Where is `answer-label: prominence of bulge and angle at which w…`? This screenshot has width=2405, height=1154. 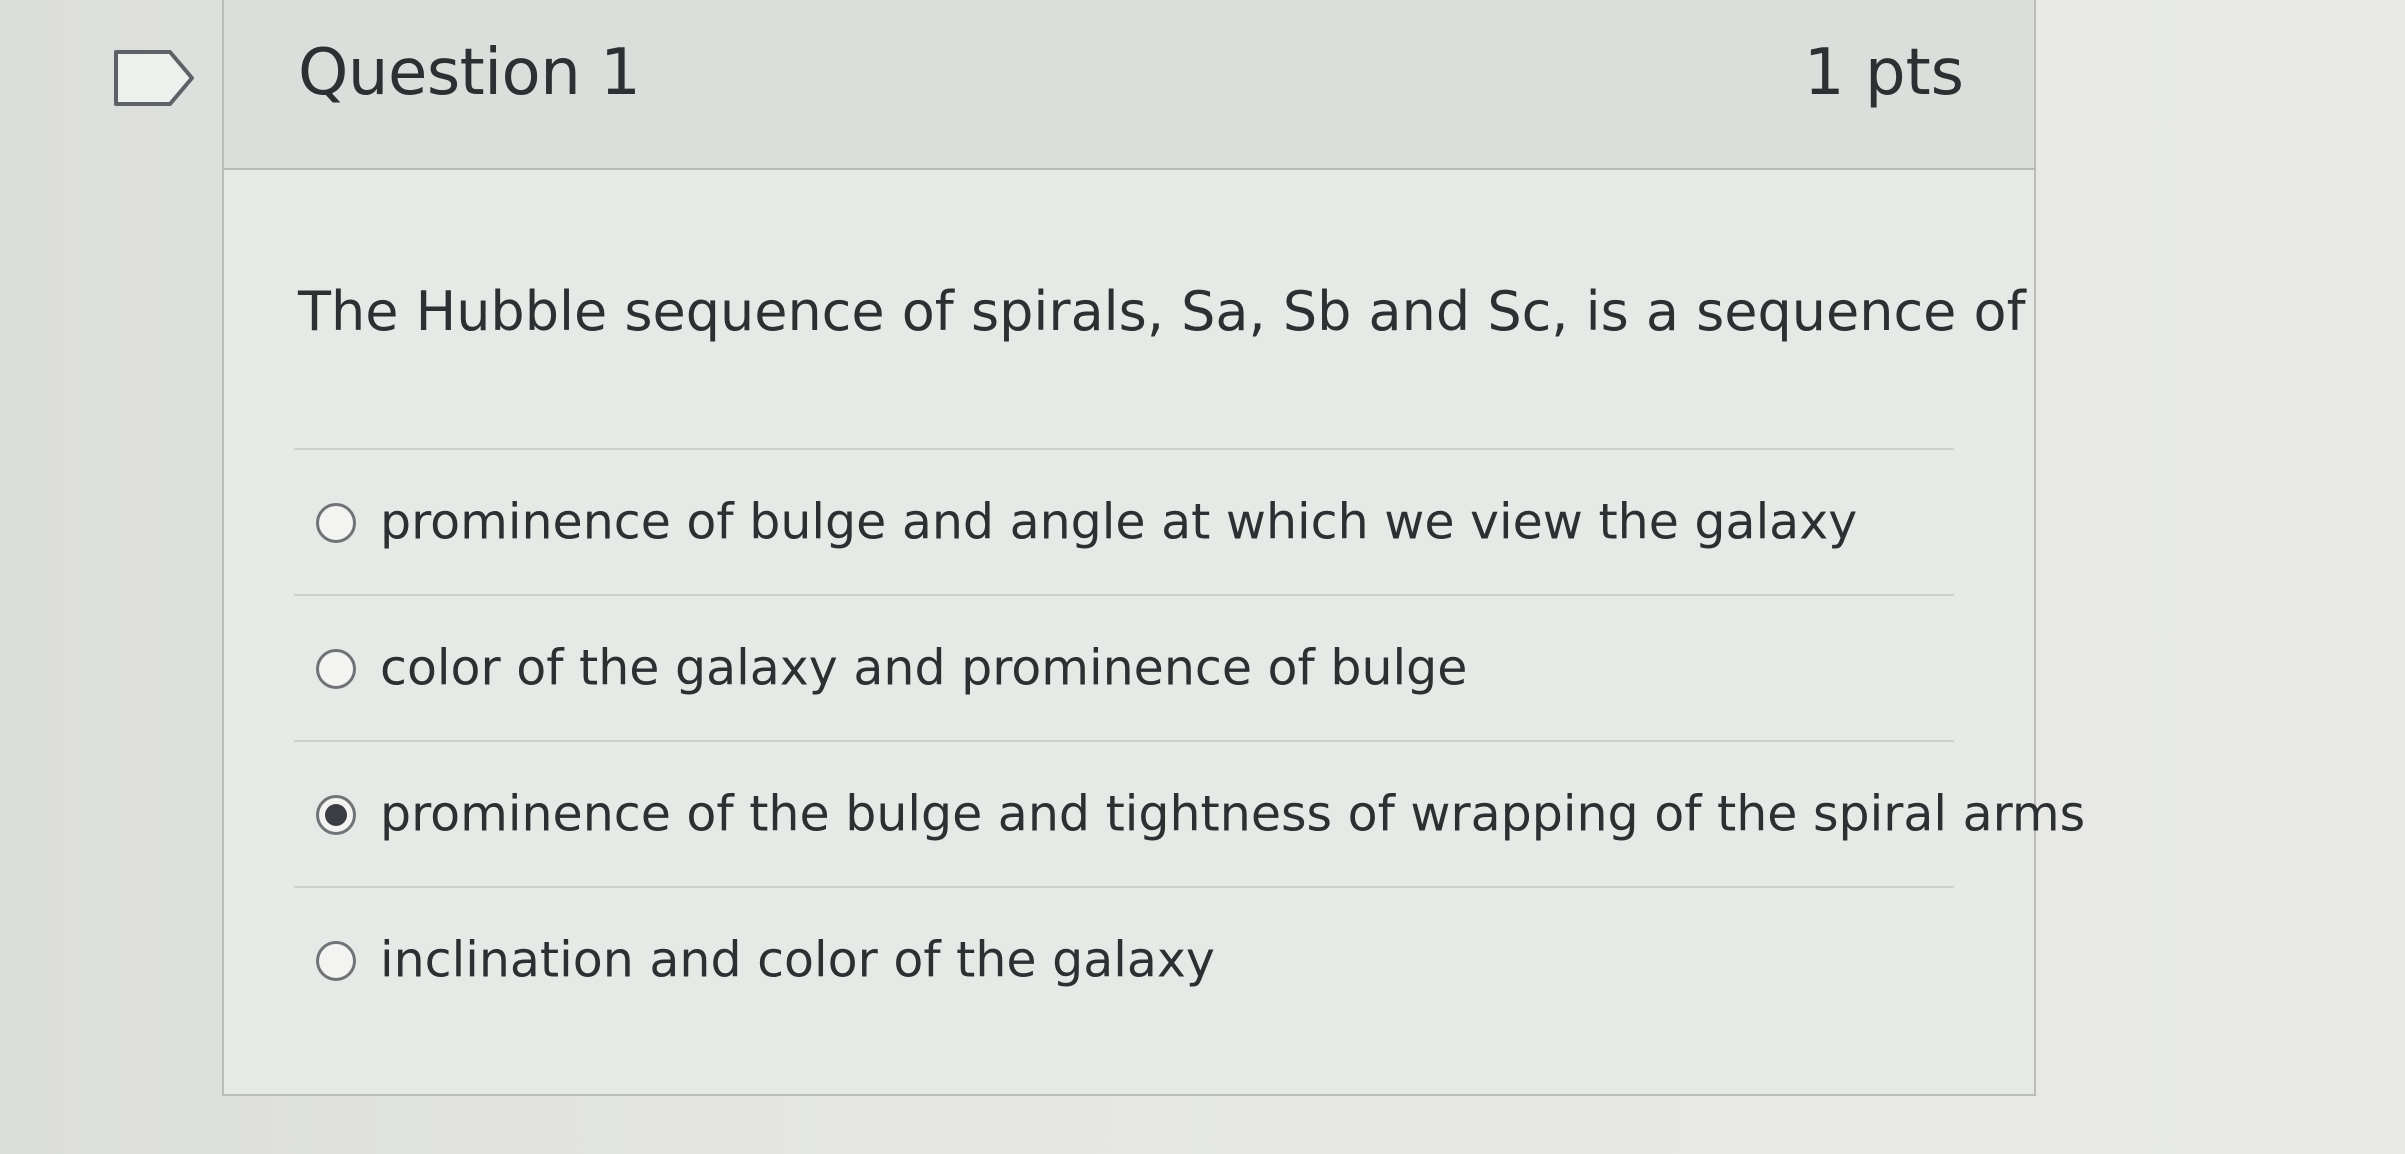 answer-label: prominence of bulge and angle at which w… is located at coordinates (1119, 522).